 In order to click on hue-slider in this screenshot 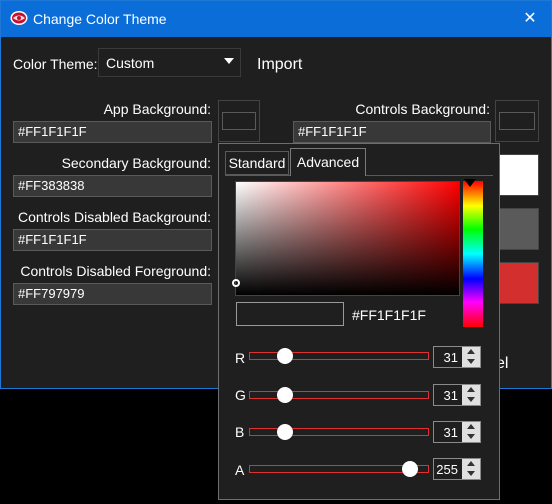, I will do `click(473, 254)`.